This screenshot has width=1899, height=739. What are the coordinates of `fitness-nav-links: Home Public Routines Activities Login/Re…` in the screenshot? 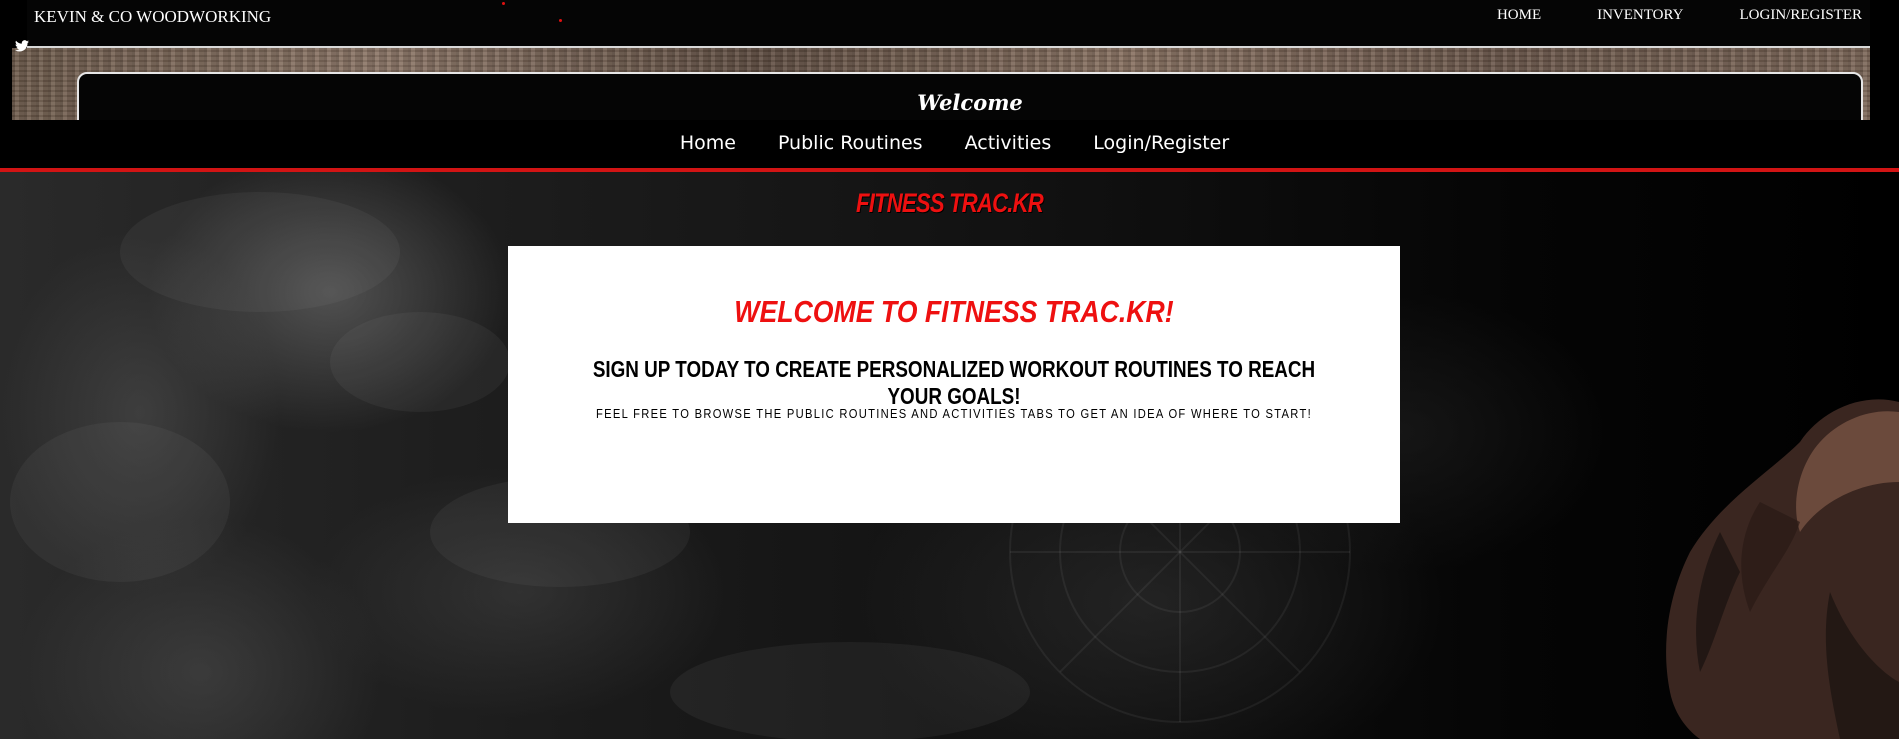 It's located at (954, 143).